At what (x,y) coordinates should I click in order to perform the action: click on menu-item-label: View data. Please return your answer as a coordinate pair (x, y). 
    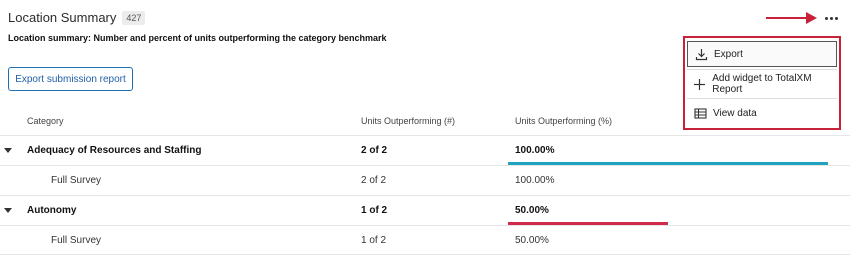
    Looking at the image, I should click on (735, 113).